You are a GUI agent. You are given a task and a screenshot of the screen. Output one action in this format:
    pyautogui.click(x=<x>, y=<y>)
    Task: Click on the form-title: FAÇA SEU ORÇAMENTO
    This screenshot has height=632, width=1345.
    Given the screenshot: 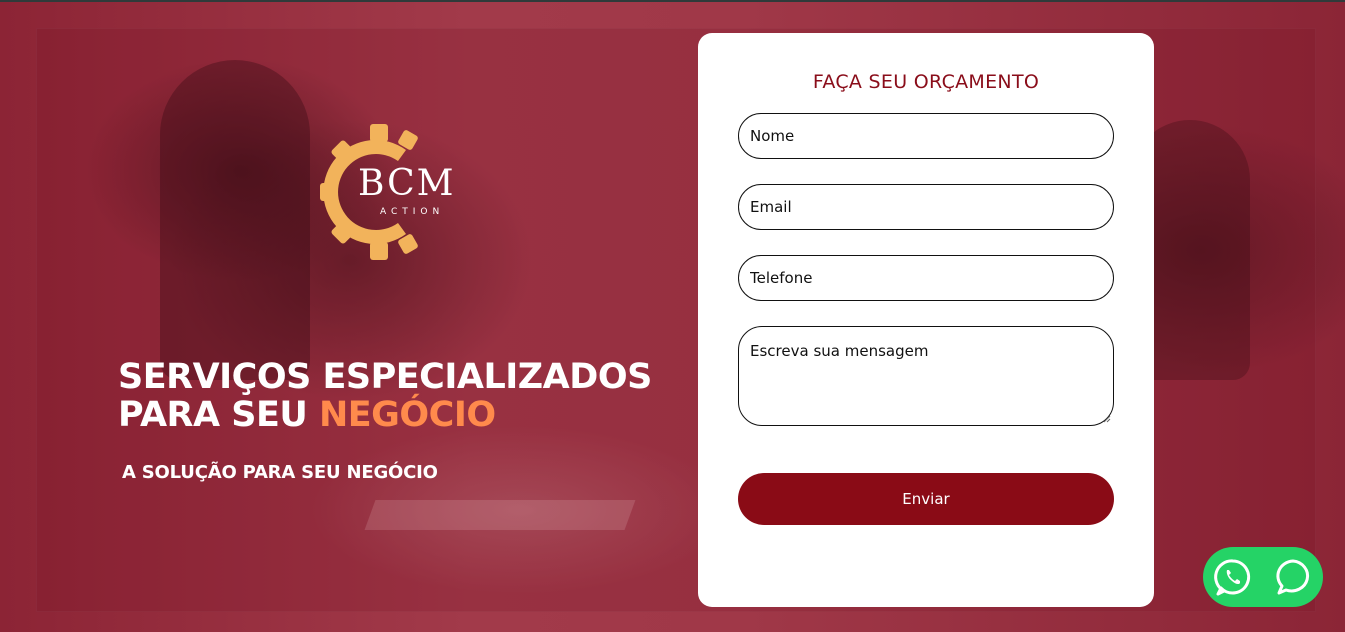 What is the action you would take?
    pyautogui.click(x=926, y=82)
    